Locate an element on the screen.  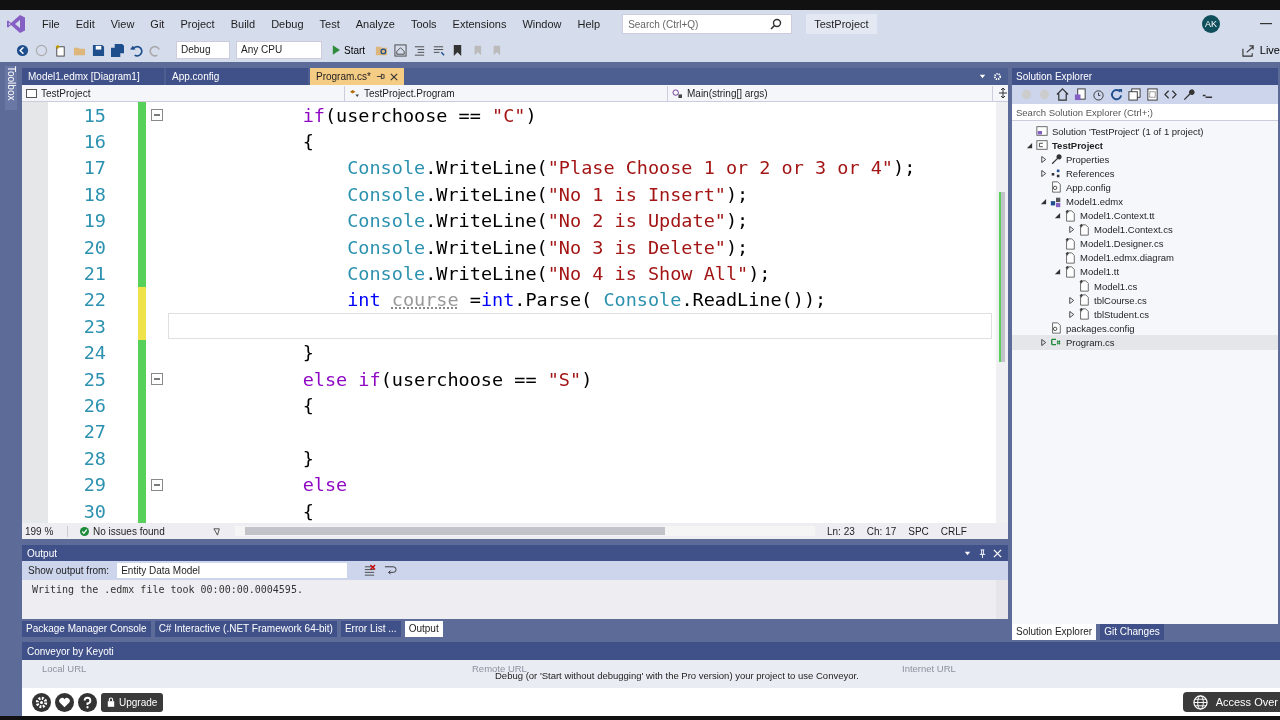
vertical-scrollbar is located at coordinates (1002, 312).